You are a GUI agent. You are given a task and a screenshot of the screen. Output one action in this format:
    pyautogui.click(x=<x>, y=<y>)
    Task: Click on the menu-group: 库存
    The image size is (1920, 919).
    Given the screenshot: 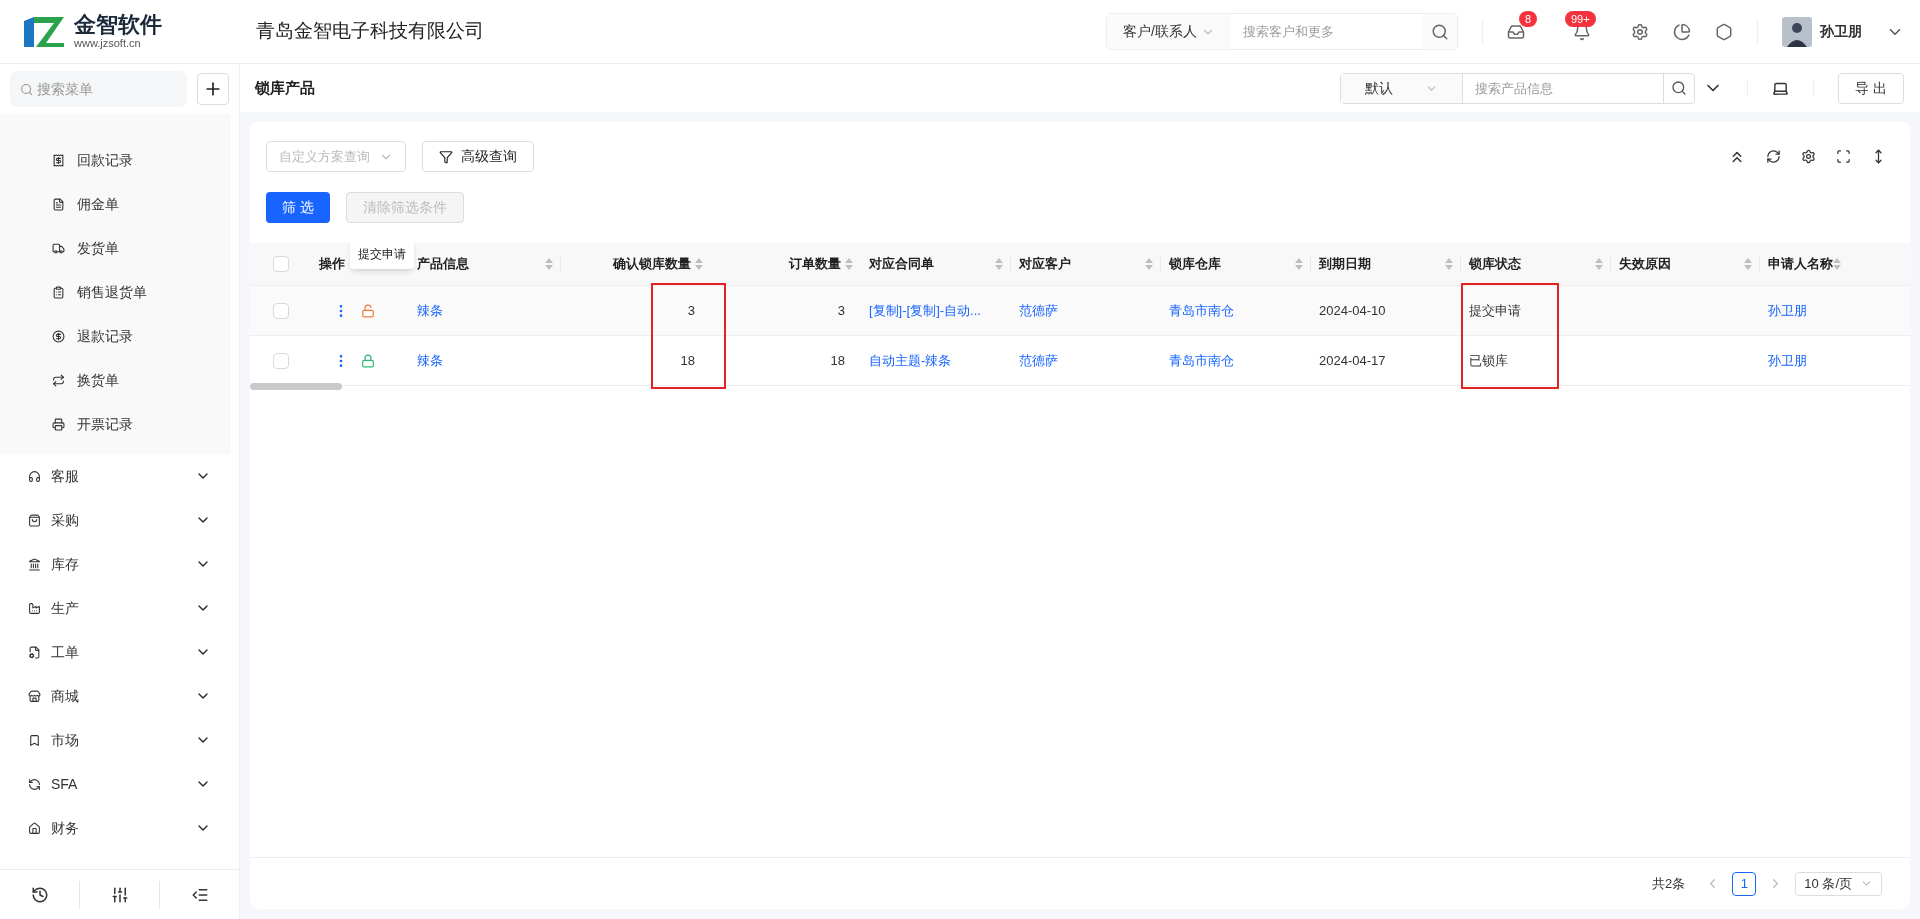 What is the action you would take?
    pyautogui.click(x=119, y=564)
    